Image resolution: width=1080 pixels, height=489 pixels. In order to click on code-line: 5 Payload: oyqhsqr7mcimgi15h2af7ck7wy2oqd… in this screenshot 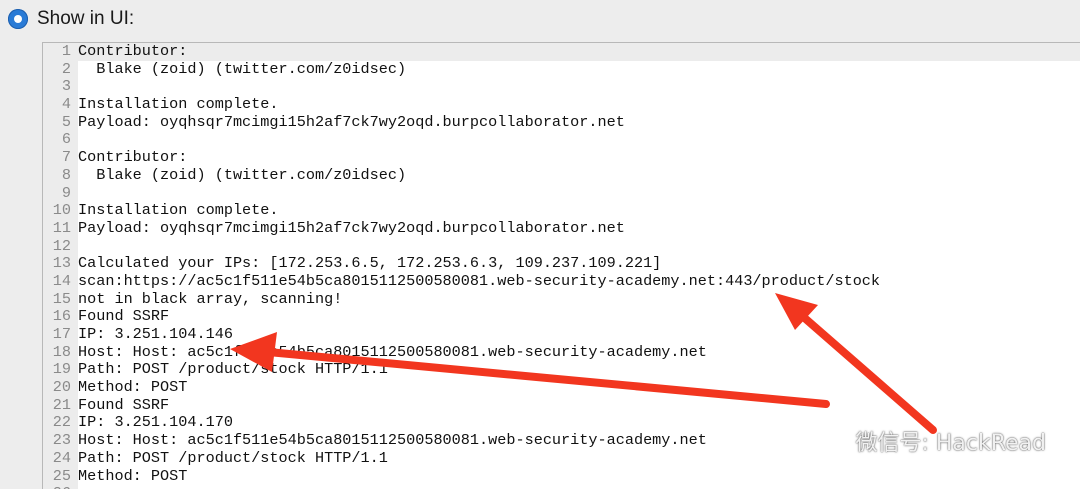, I will do `click(561, 122)`.